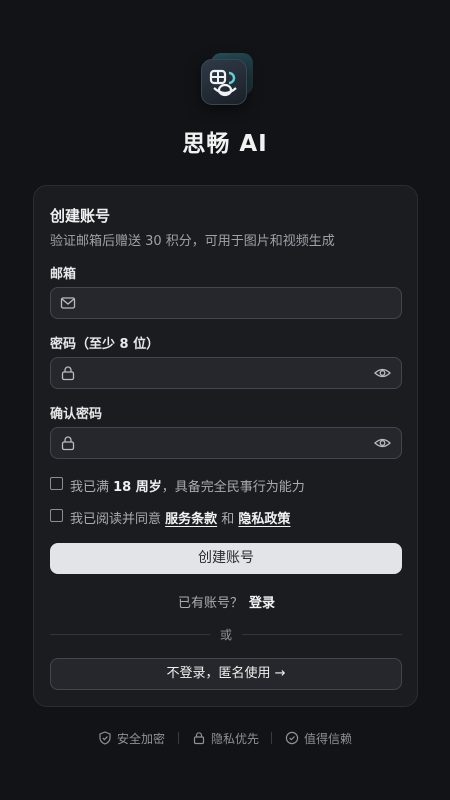 The width and height of the screenshot is (450, 800). I want to click on have-account-text: 已有账号？, so click(210, 603).